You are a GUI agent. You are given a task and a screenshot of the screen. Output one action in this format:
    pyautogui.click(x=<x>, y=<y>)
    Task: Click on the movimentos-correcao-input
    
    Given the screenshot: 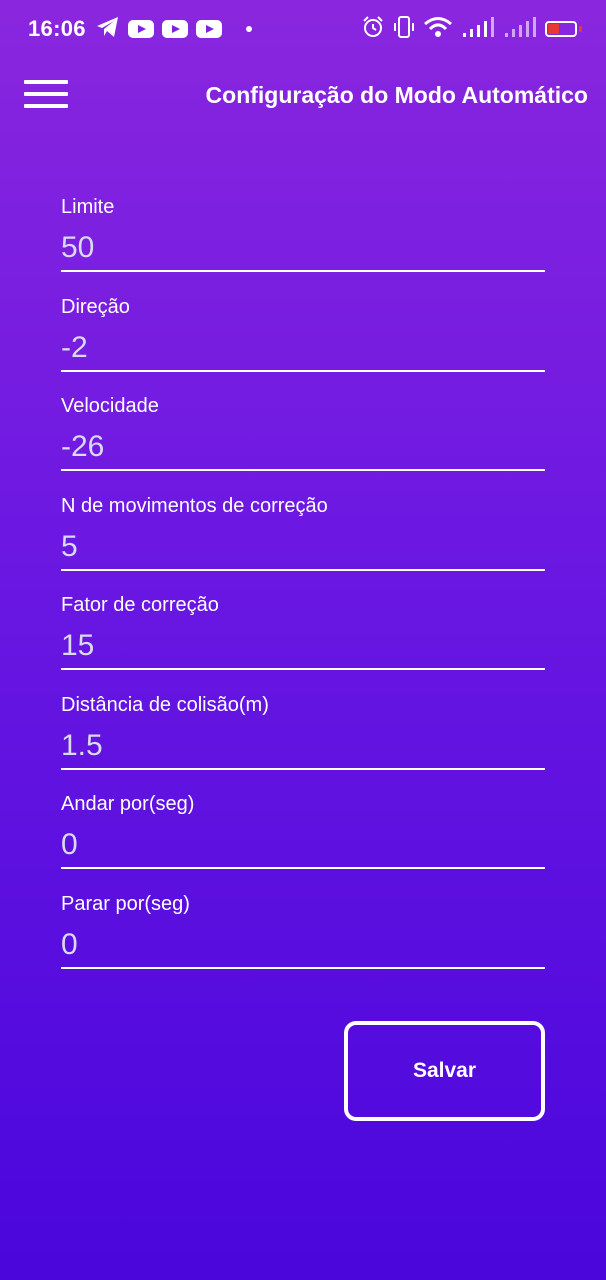 What is the action you would take?
    pyautogui.click(x=303, y=547)
    